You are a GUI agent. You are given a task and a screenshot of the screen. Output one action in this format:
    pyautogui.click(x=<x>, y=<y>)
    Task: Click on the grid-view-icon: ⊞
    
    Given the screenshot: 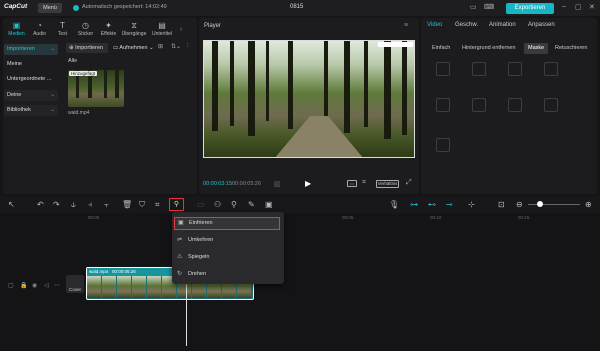 What is the action you would take?
    pyautogui.click(x=160, y=46)
    